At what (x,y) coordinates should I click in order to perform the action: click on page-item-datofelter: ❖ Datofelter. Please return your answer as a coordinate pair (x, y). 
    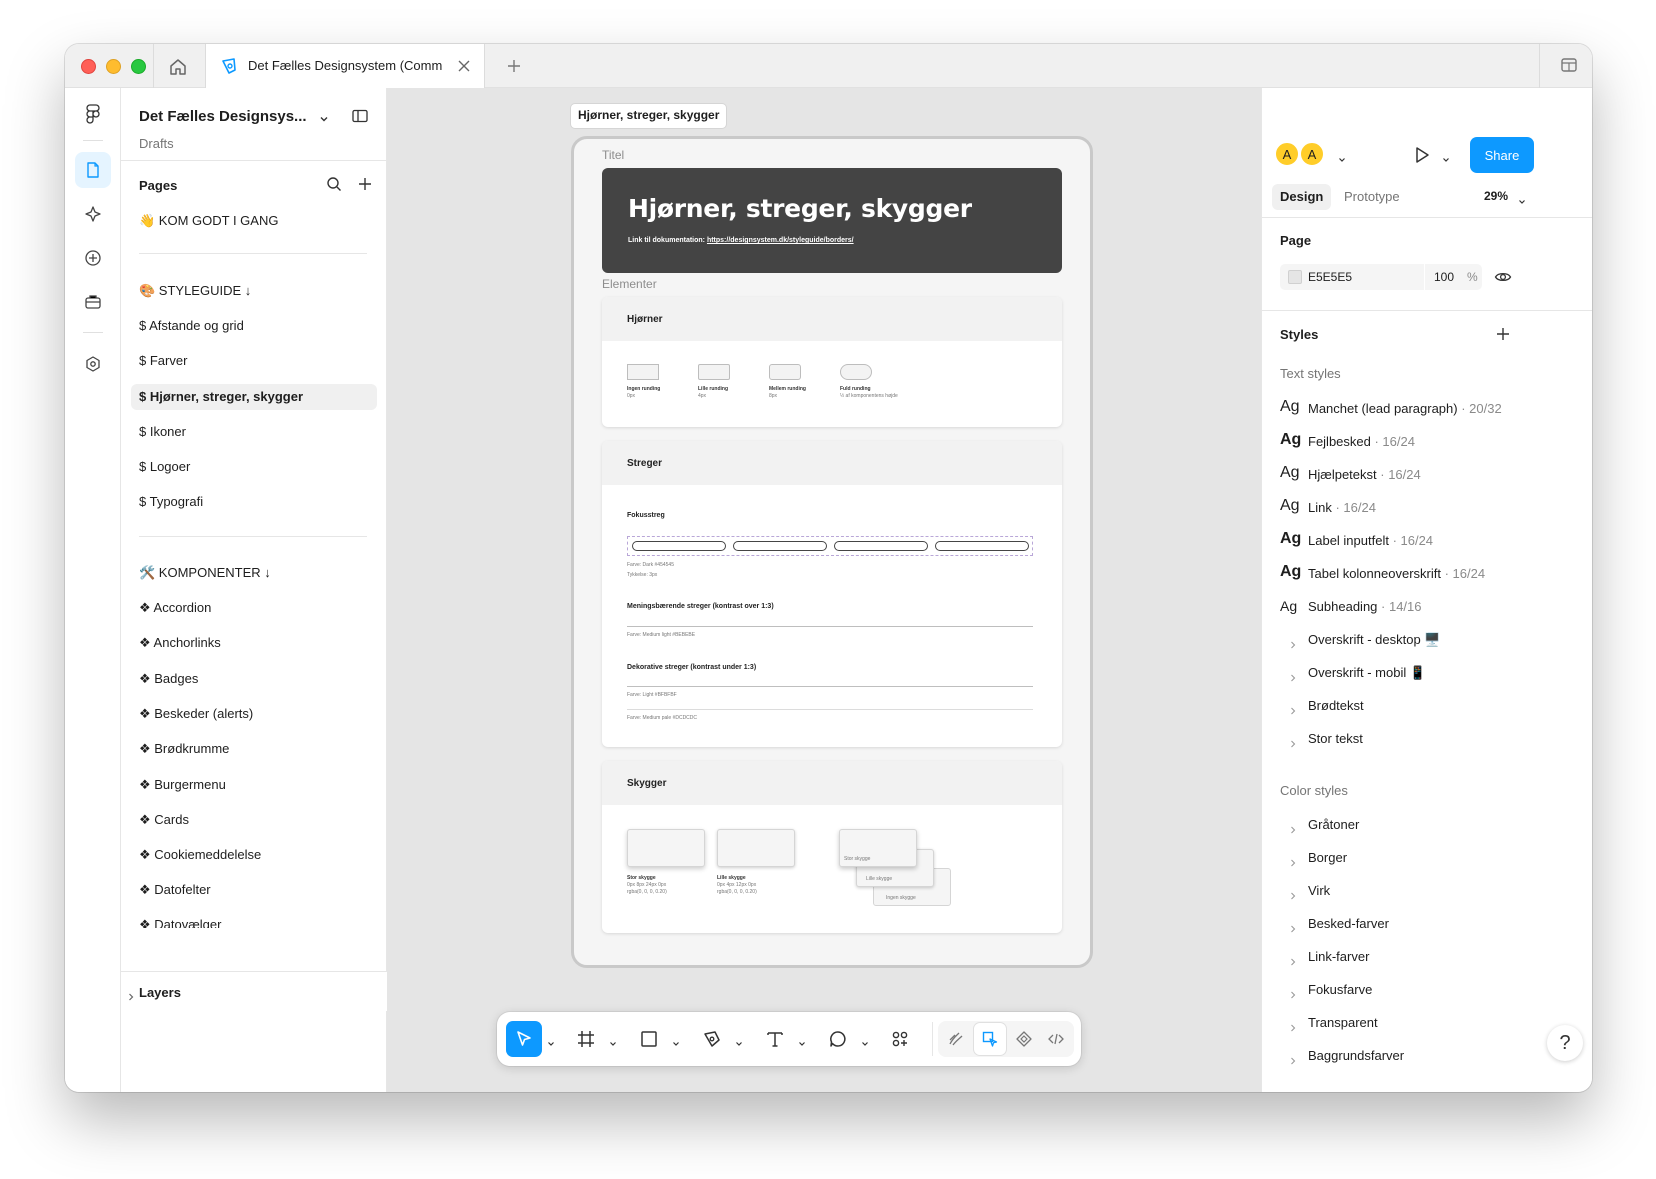
    Looking at the image, I should click on (254, 890).